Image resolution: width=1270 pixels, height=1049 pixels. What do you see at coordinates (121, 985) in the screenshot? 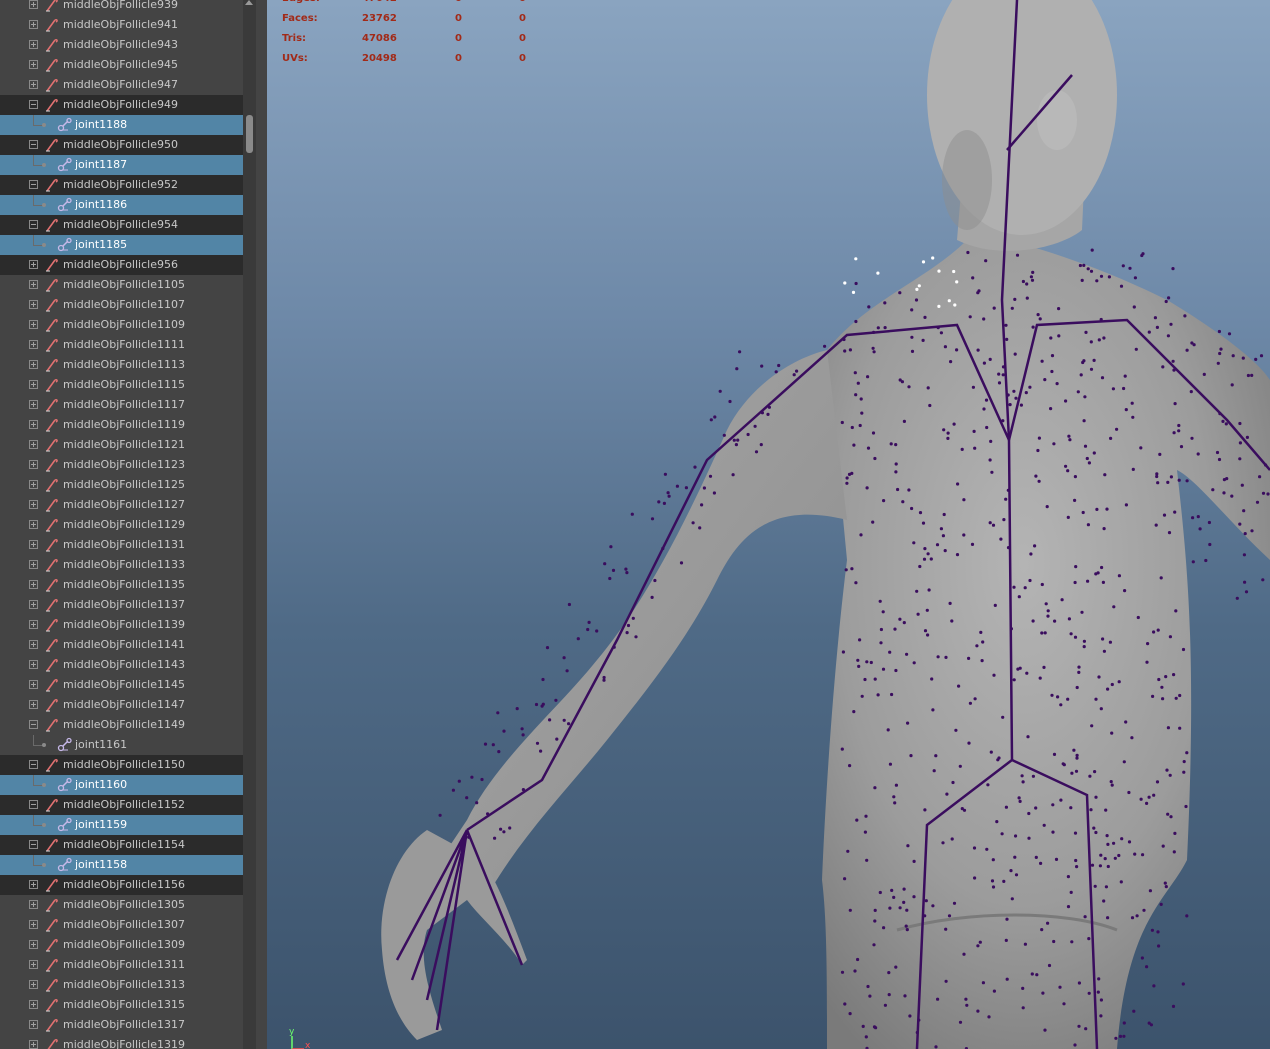
I see `outliner-follicle-row: middleObjFollicle1313` at bounding box center [121, 985].